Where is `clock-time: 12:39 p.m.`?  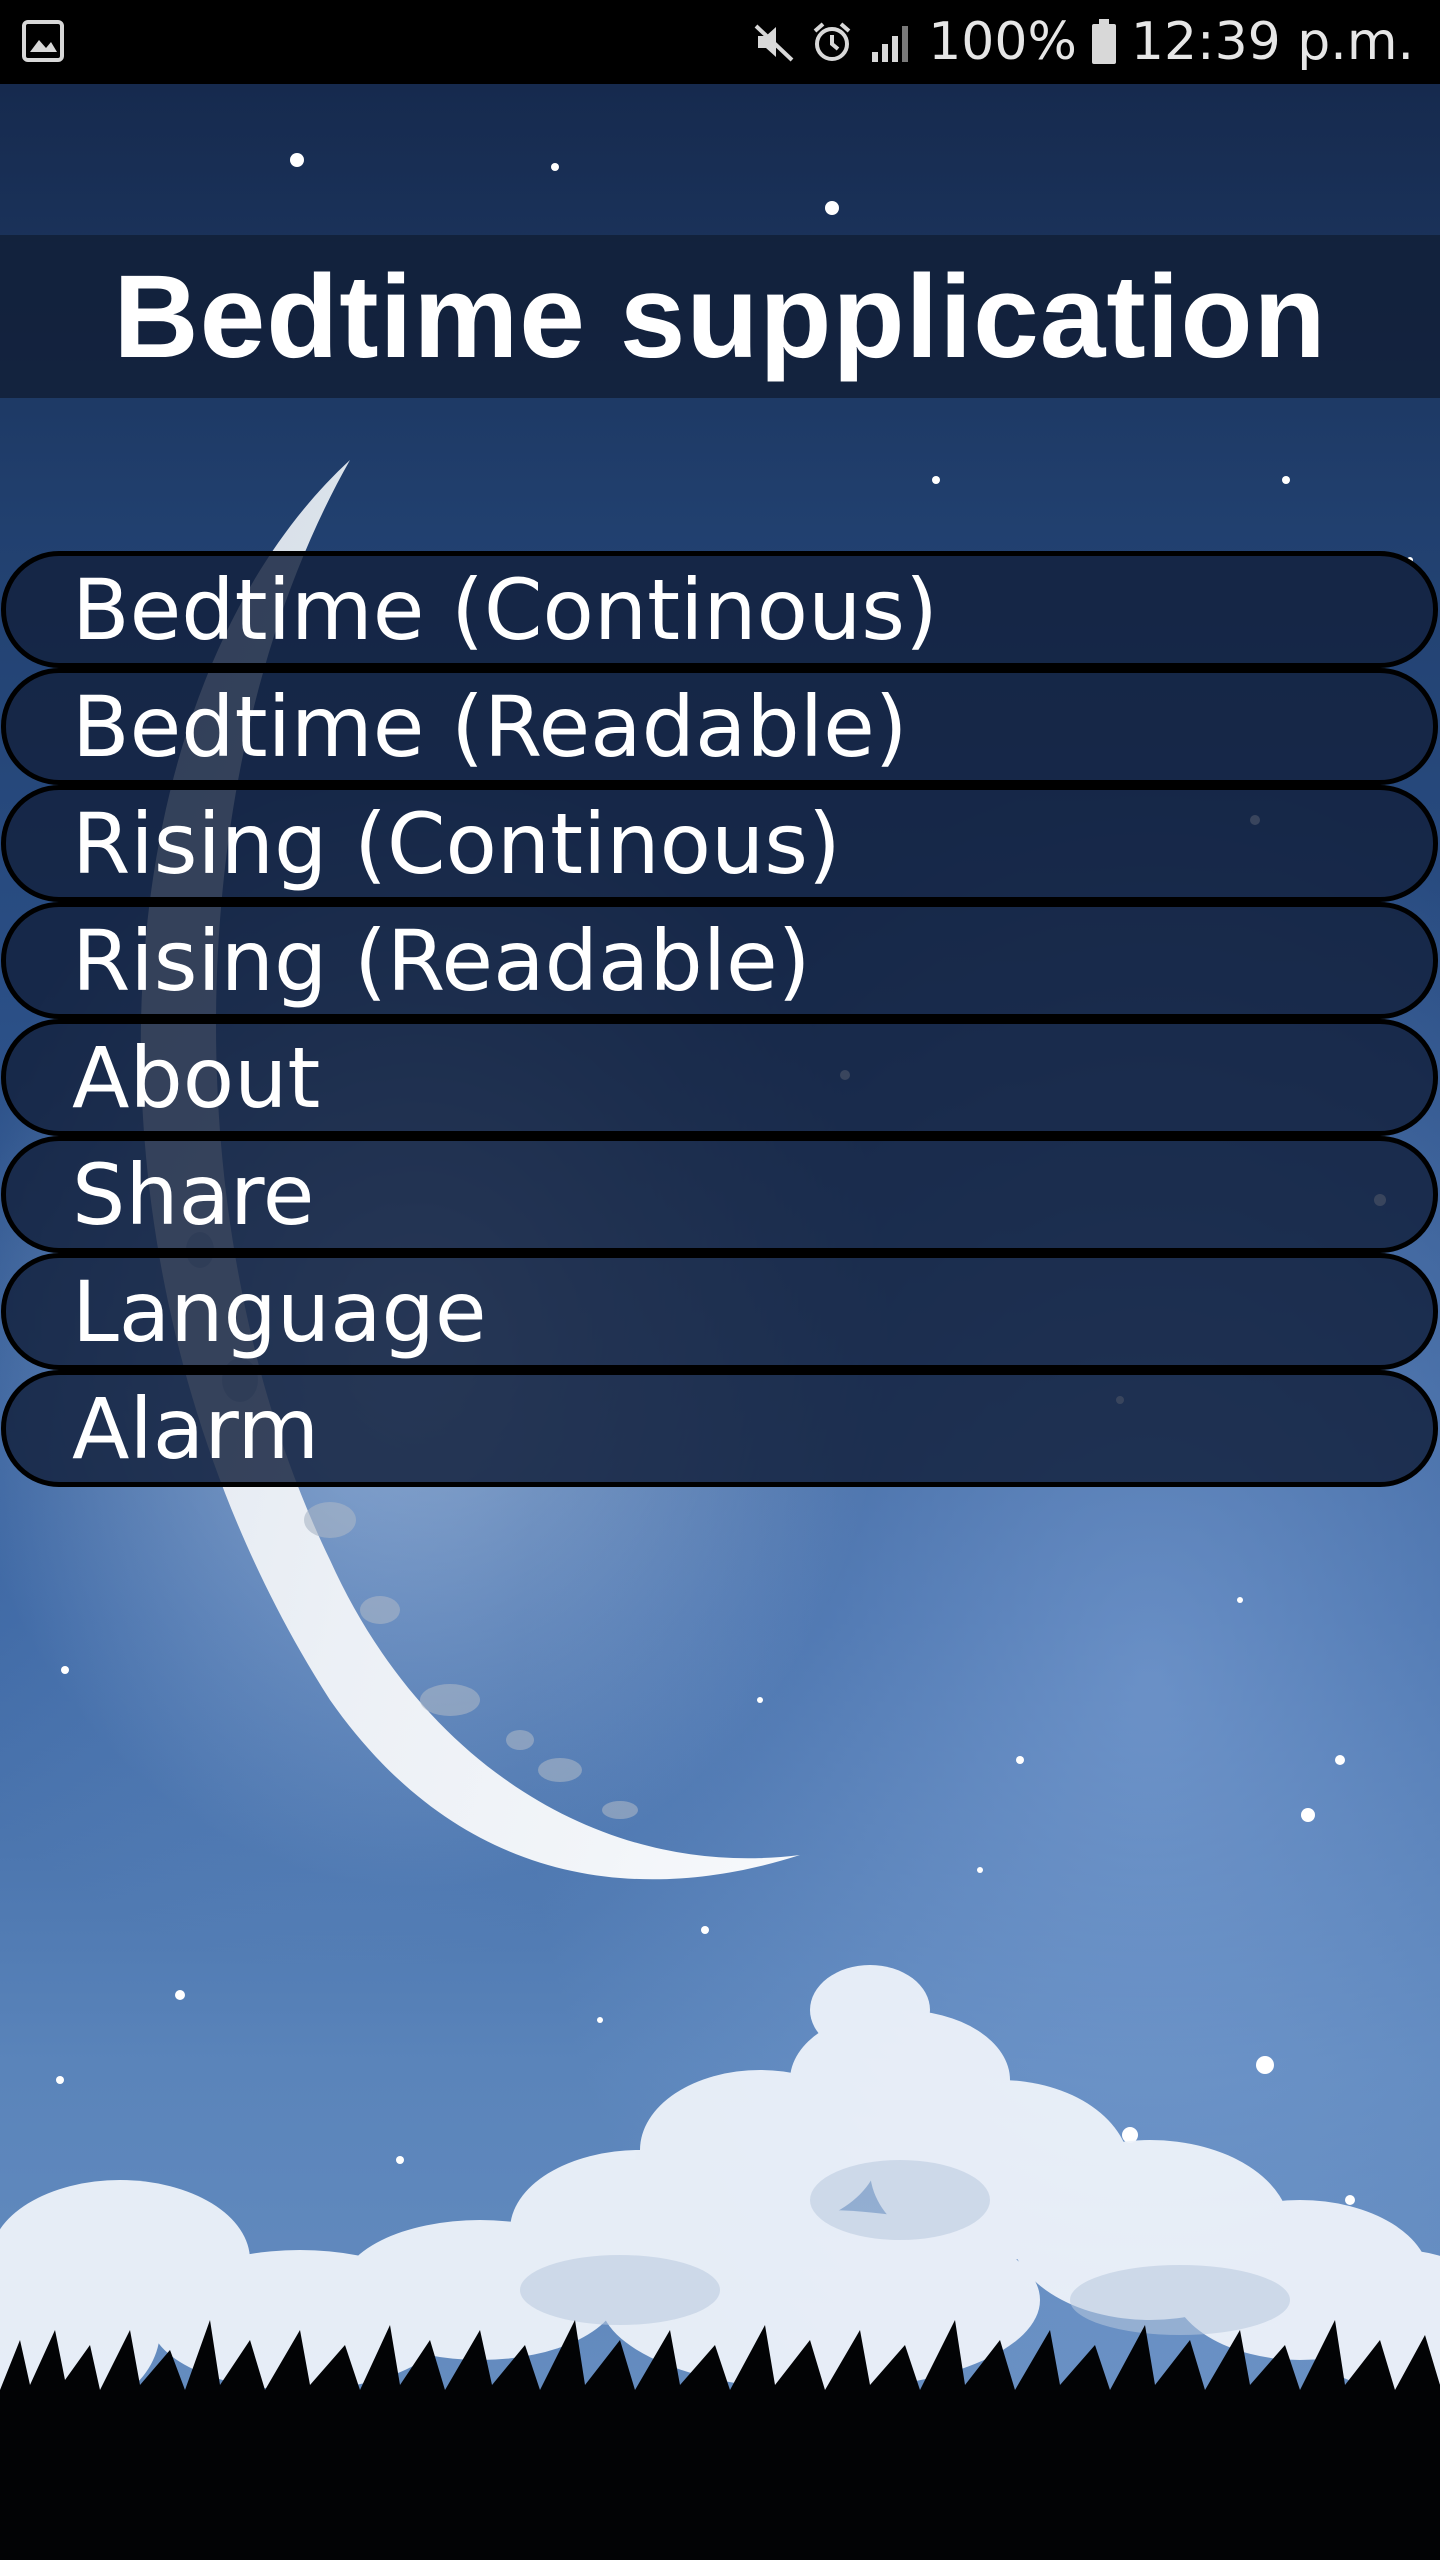
clock-time: 12:39 p.m. is located at coordinates (1272, 42).